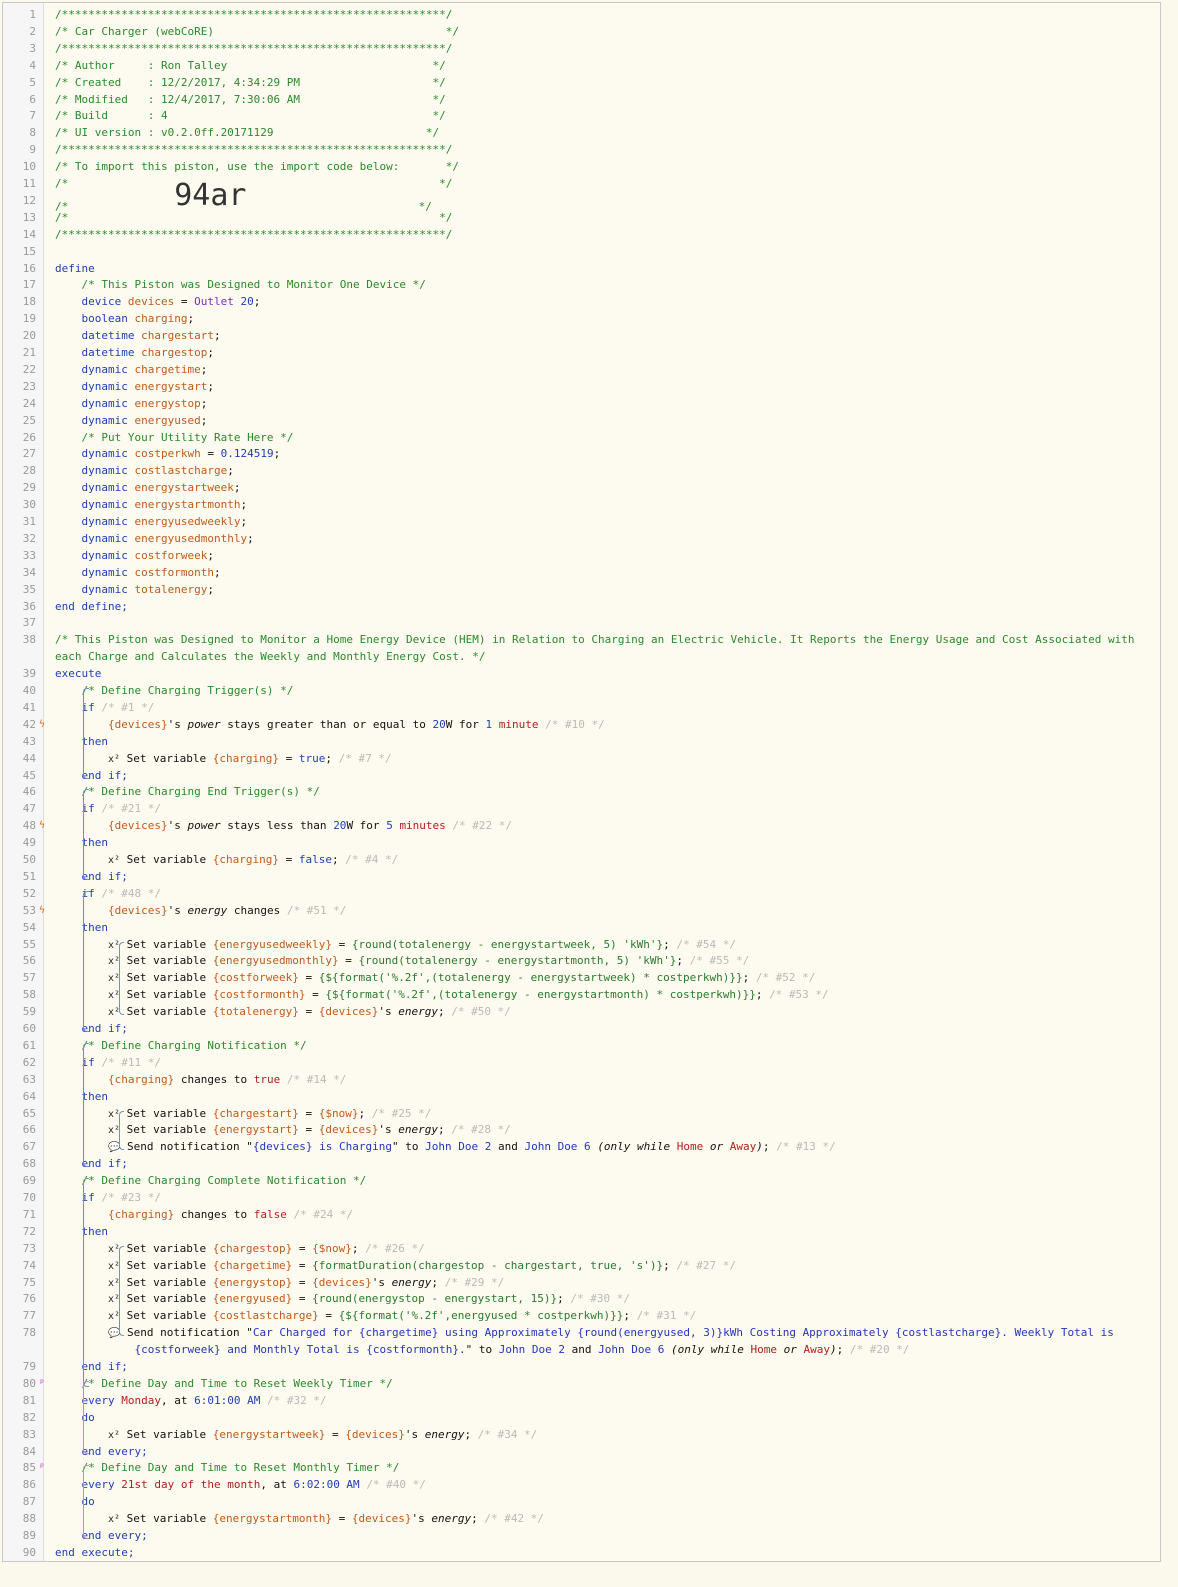 Image resolution: width=1178 pixels, height=1587 pixels. Describe the element at coordinates (29, 589) in the screenshot. I see `line-number: 35` at that location.